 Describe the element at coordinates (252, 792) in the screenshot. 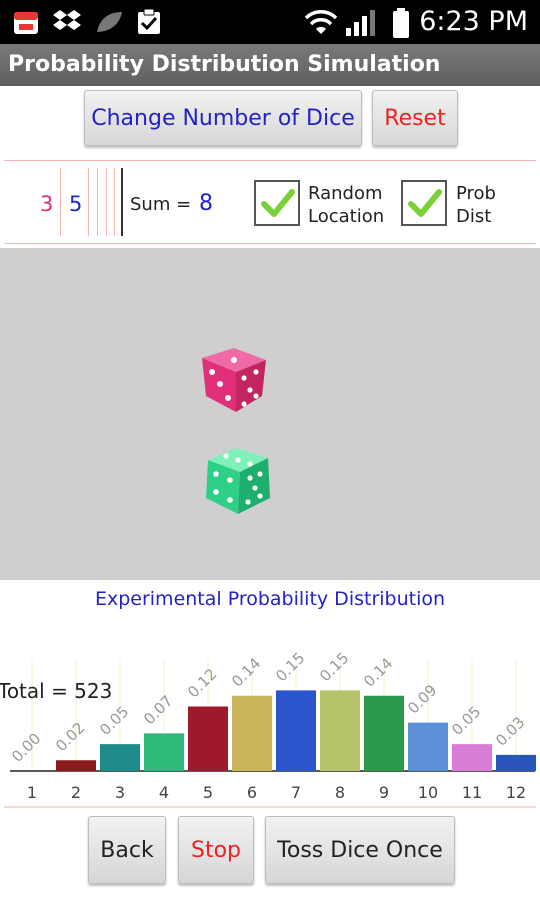

I see `tick-label-6: 6` at that location.